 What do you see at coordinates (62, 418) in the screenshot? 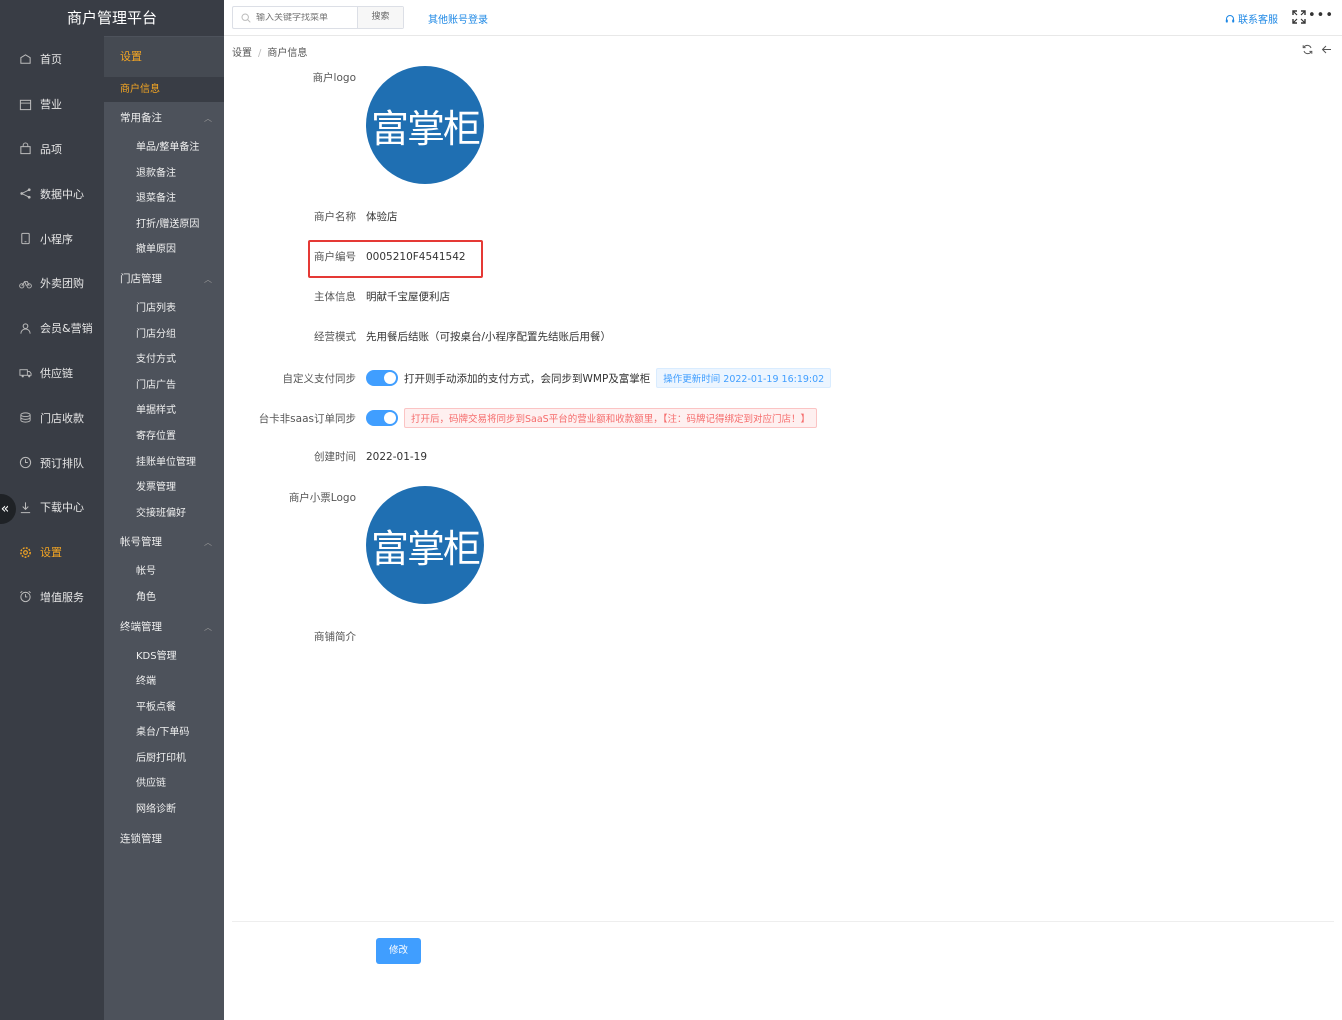
I see `nav-item-label: 门店收款` at bounding box center [62, 418].